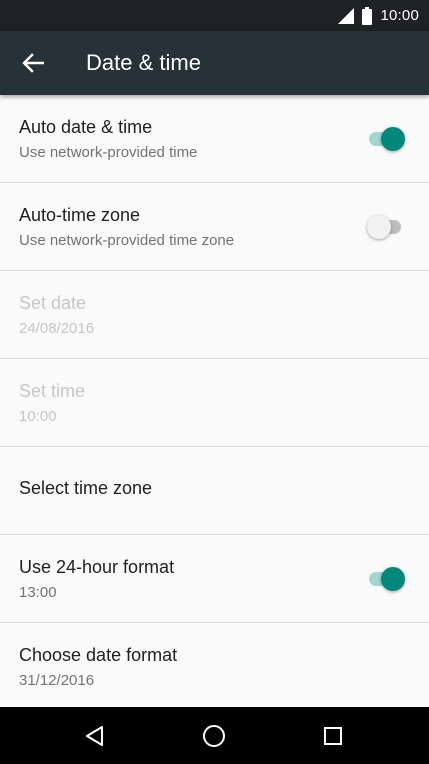  I want to click on auto-date-time-toggle, so click(386, 139).